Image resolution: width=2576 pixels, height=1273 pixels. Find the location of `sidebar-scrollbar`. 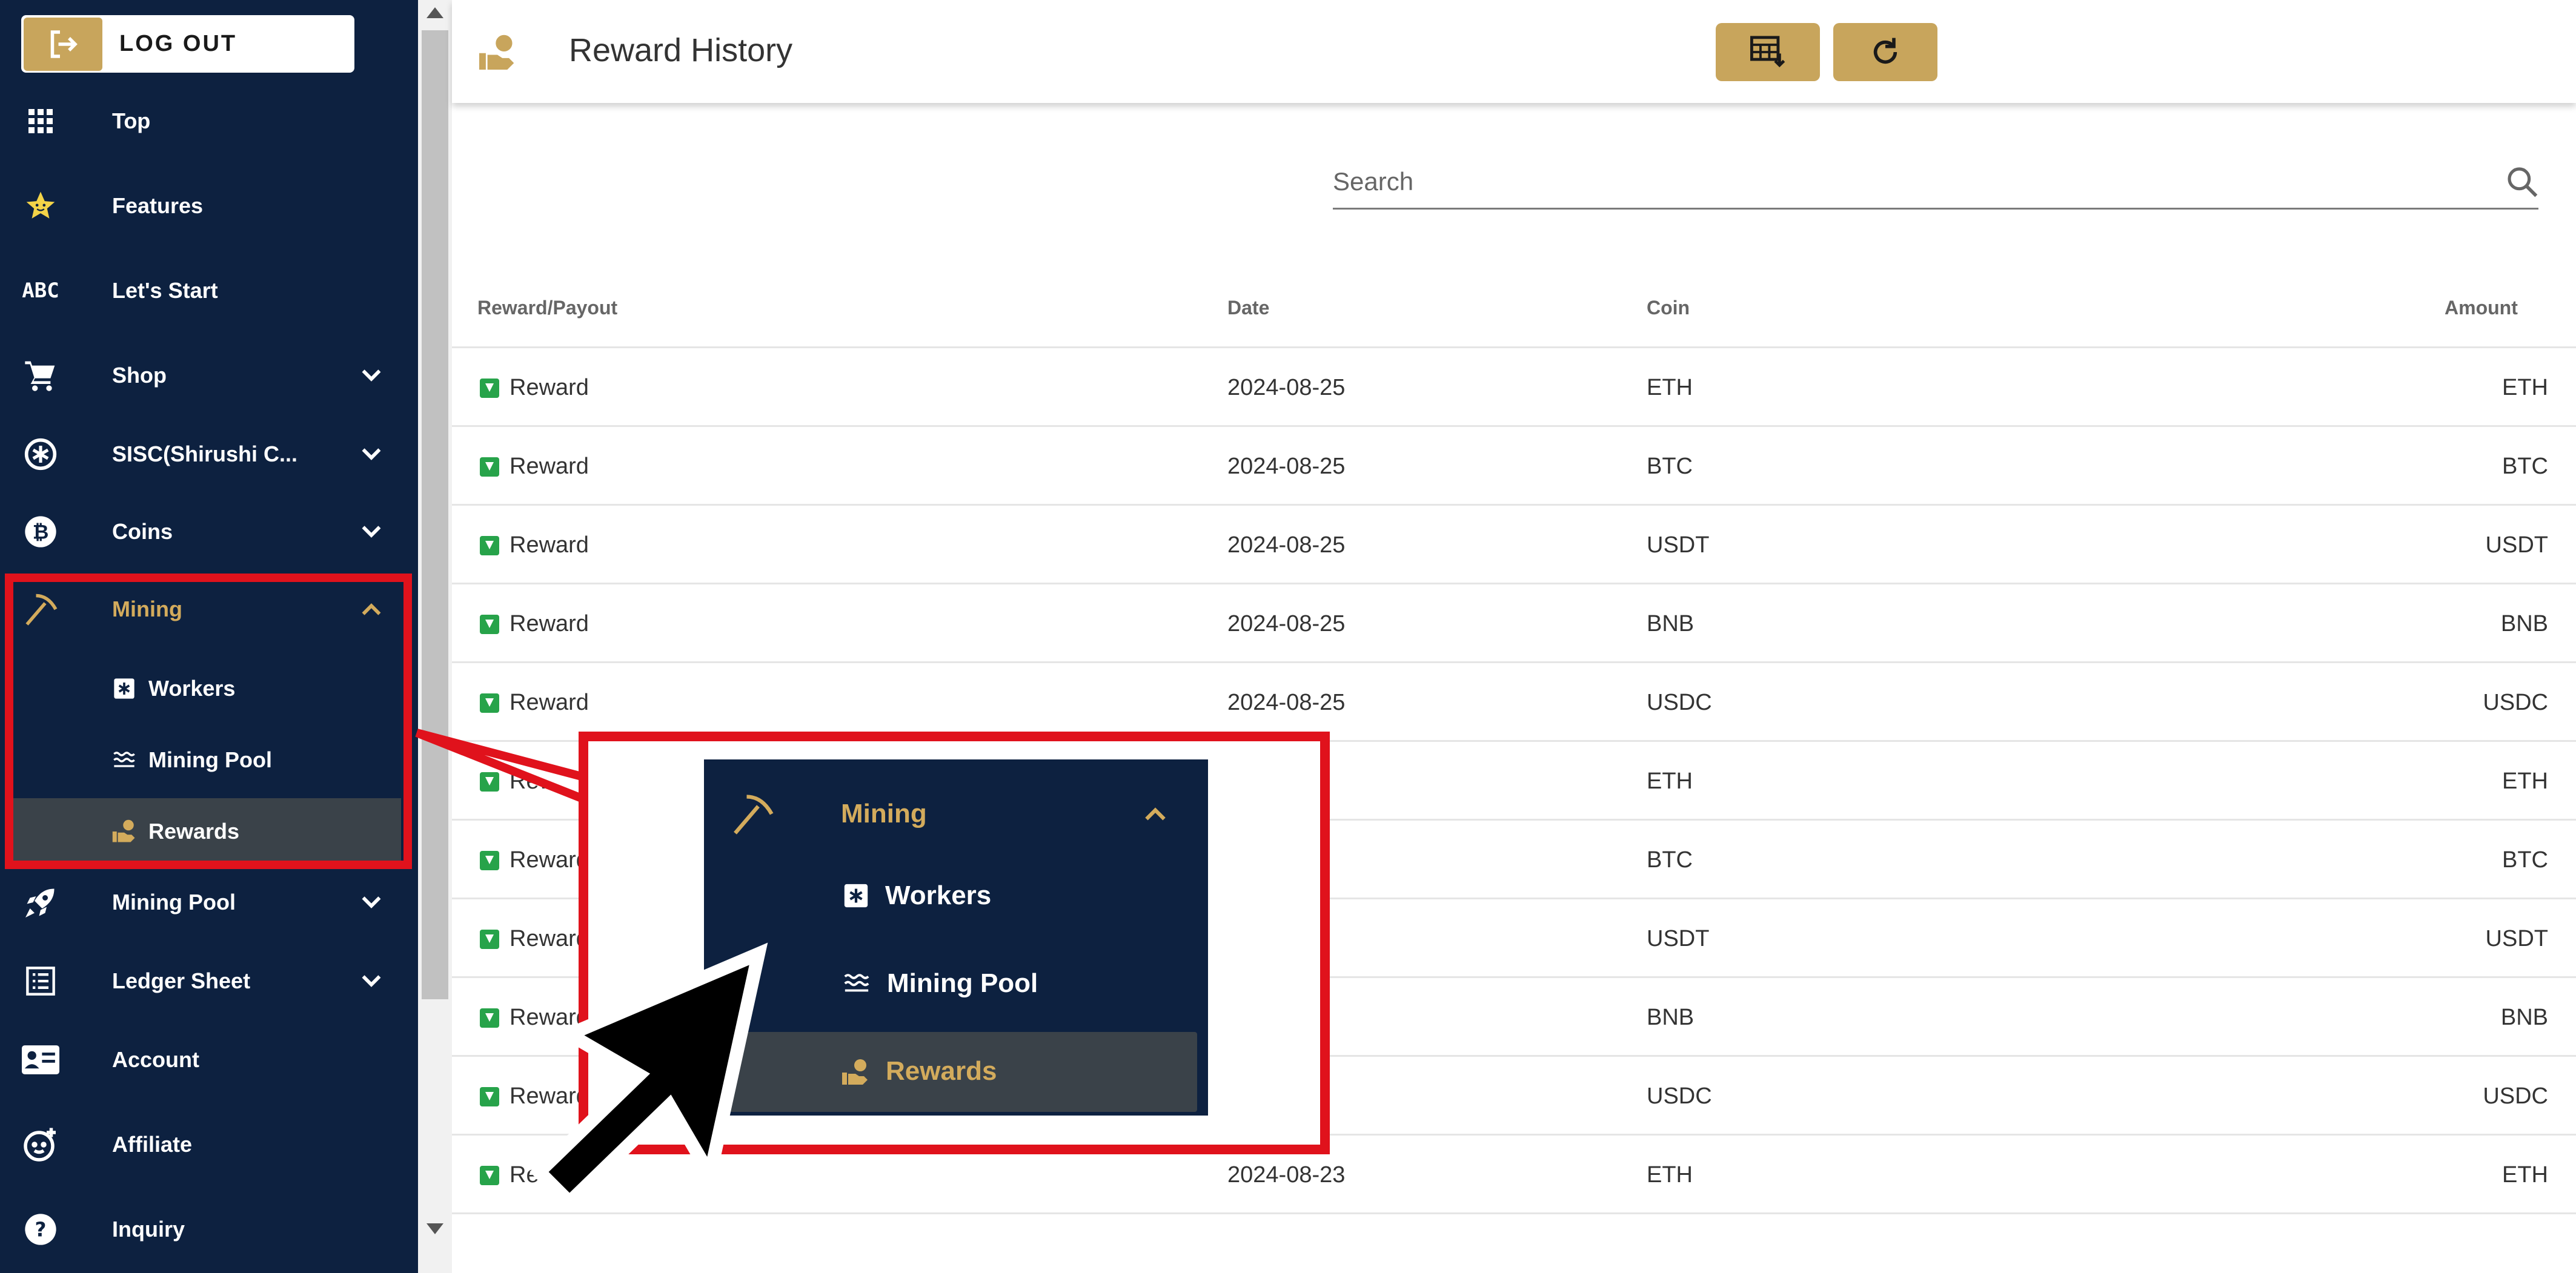

sidebar-scrollbar is located at coordinates (435, 636).